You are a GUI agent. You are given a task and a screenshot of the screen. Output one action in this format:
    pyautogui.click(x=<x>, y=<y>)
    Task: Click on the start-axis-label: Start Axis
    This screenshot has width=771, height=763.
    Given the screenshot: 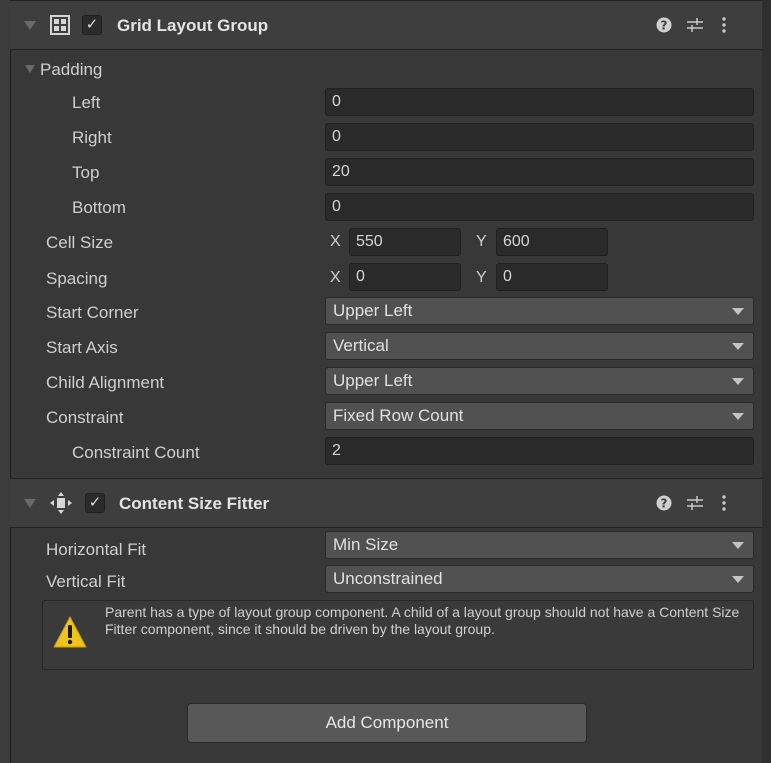 What is the action you would take?
    pyautogui.click(x=82, y=347)
    